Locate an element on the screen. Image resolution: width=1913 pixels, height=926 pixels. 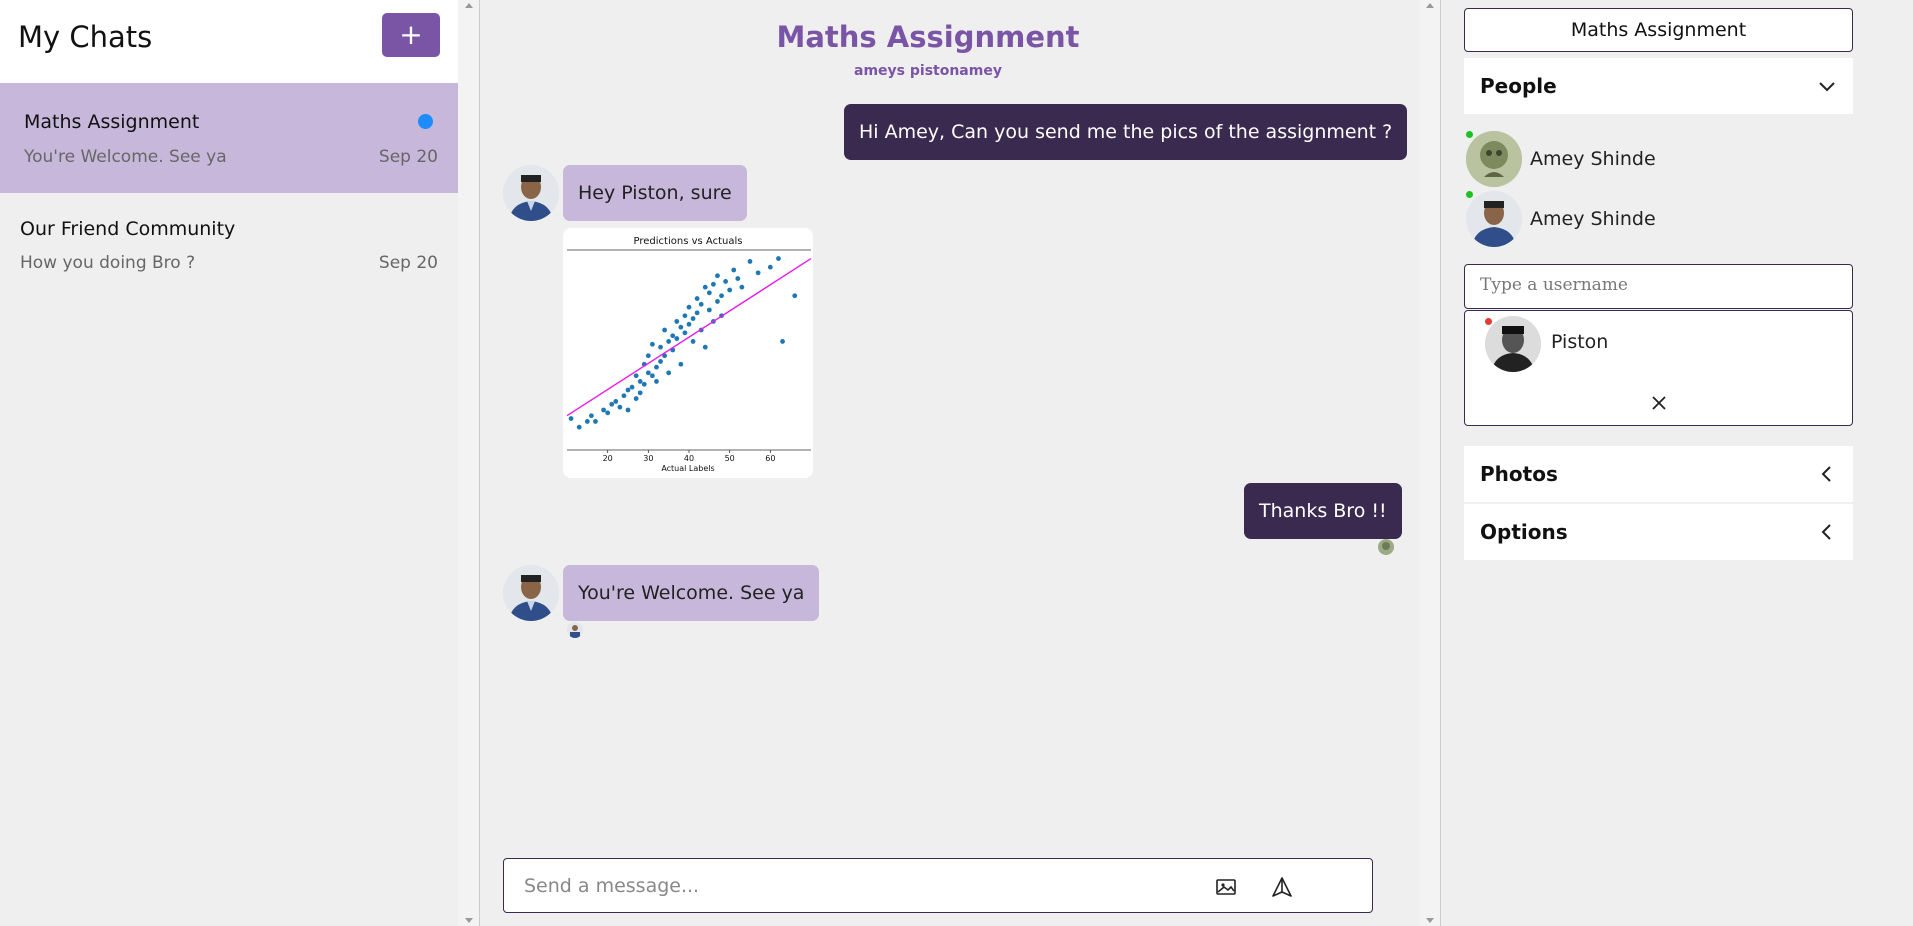
chevron-left-icon is located at coordinates (1827, 474).